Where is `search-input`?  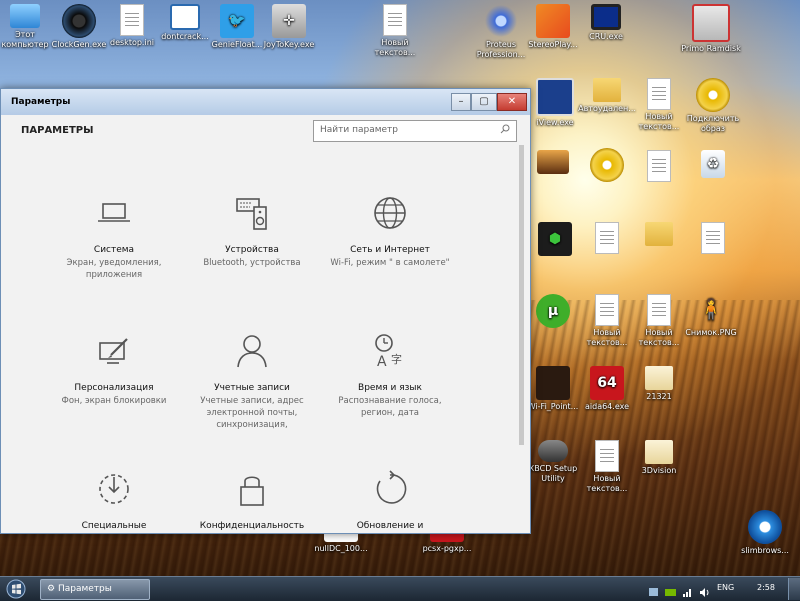 search-input is located at coordinates (407, 130).